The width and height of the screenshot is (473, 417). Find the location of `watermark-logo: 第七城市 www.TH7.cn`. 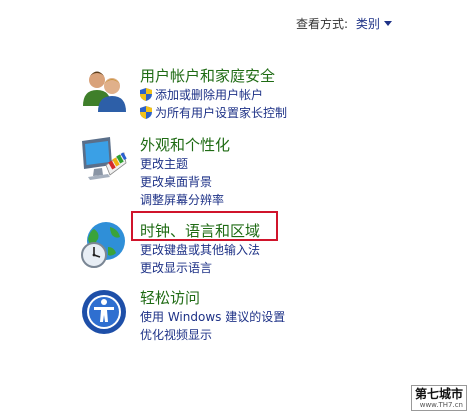

watermark-logo: 第七城市 www.TH7.cn is located at coordinates (438, 398).